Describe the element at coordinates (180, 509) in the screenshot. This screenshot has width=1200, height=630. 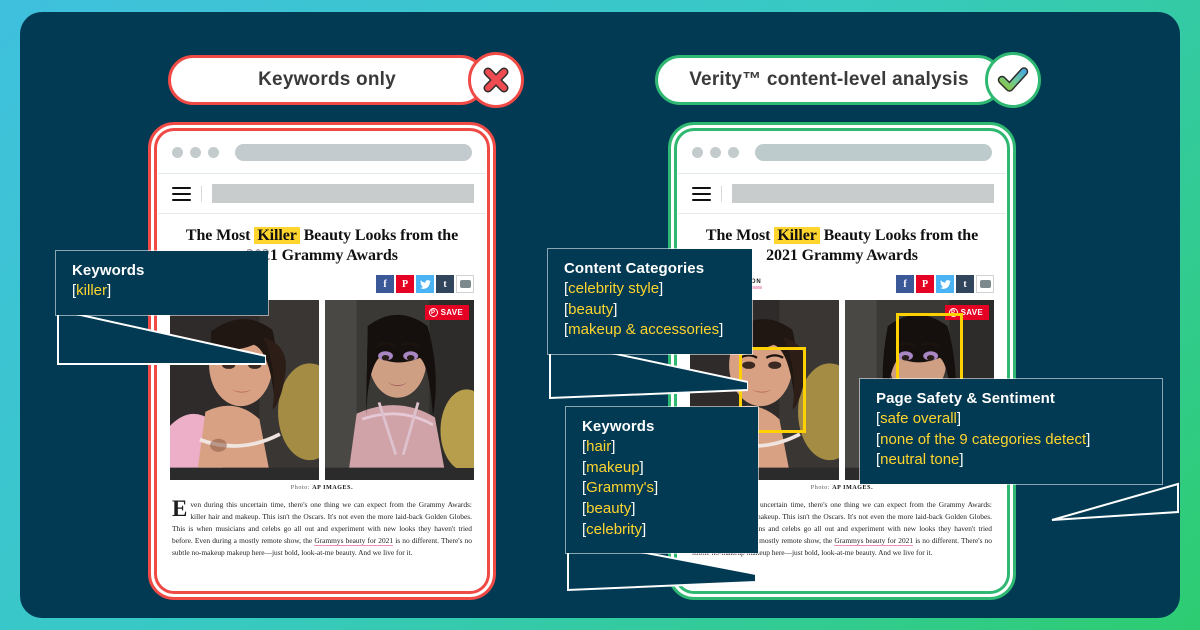
I see `article-dropcap: E` at that location.